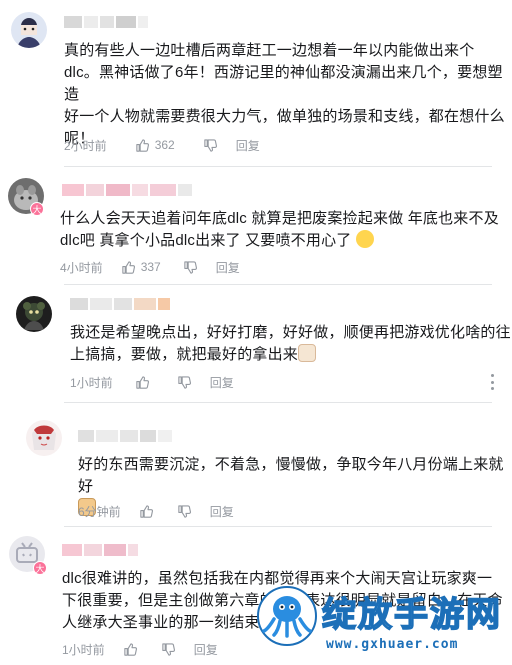 The width and height of the screenshot is (512, 665). I want to click on like-button: 362, so click(155, 145).